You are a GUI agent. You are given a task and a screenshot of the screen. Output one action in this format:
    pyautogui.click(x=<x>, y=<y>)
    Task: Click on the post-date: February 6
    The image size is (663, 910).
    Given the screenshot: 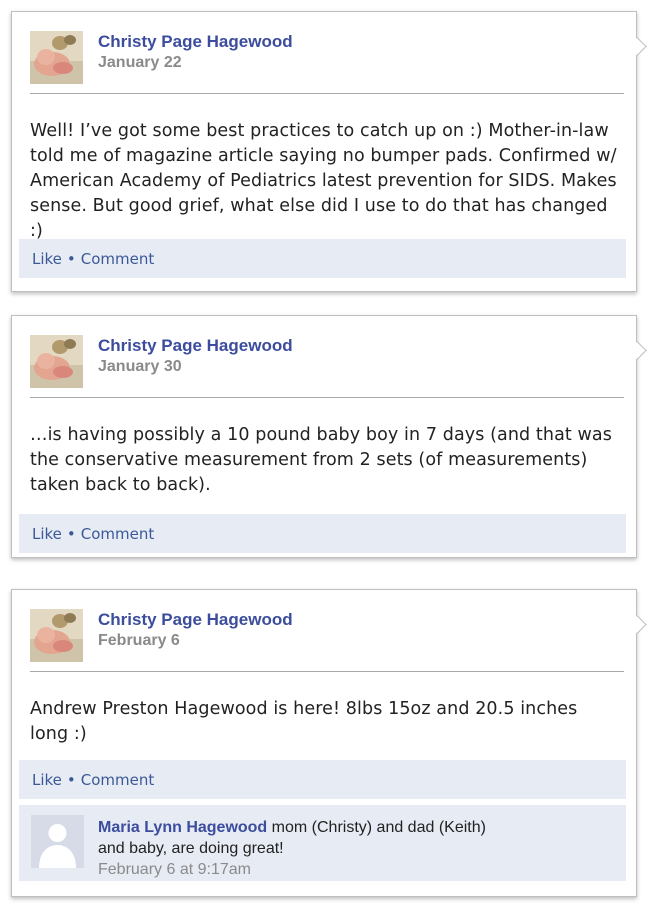 What is the action you would take?
    pyautogui.click(x=139, y=640)
    